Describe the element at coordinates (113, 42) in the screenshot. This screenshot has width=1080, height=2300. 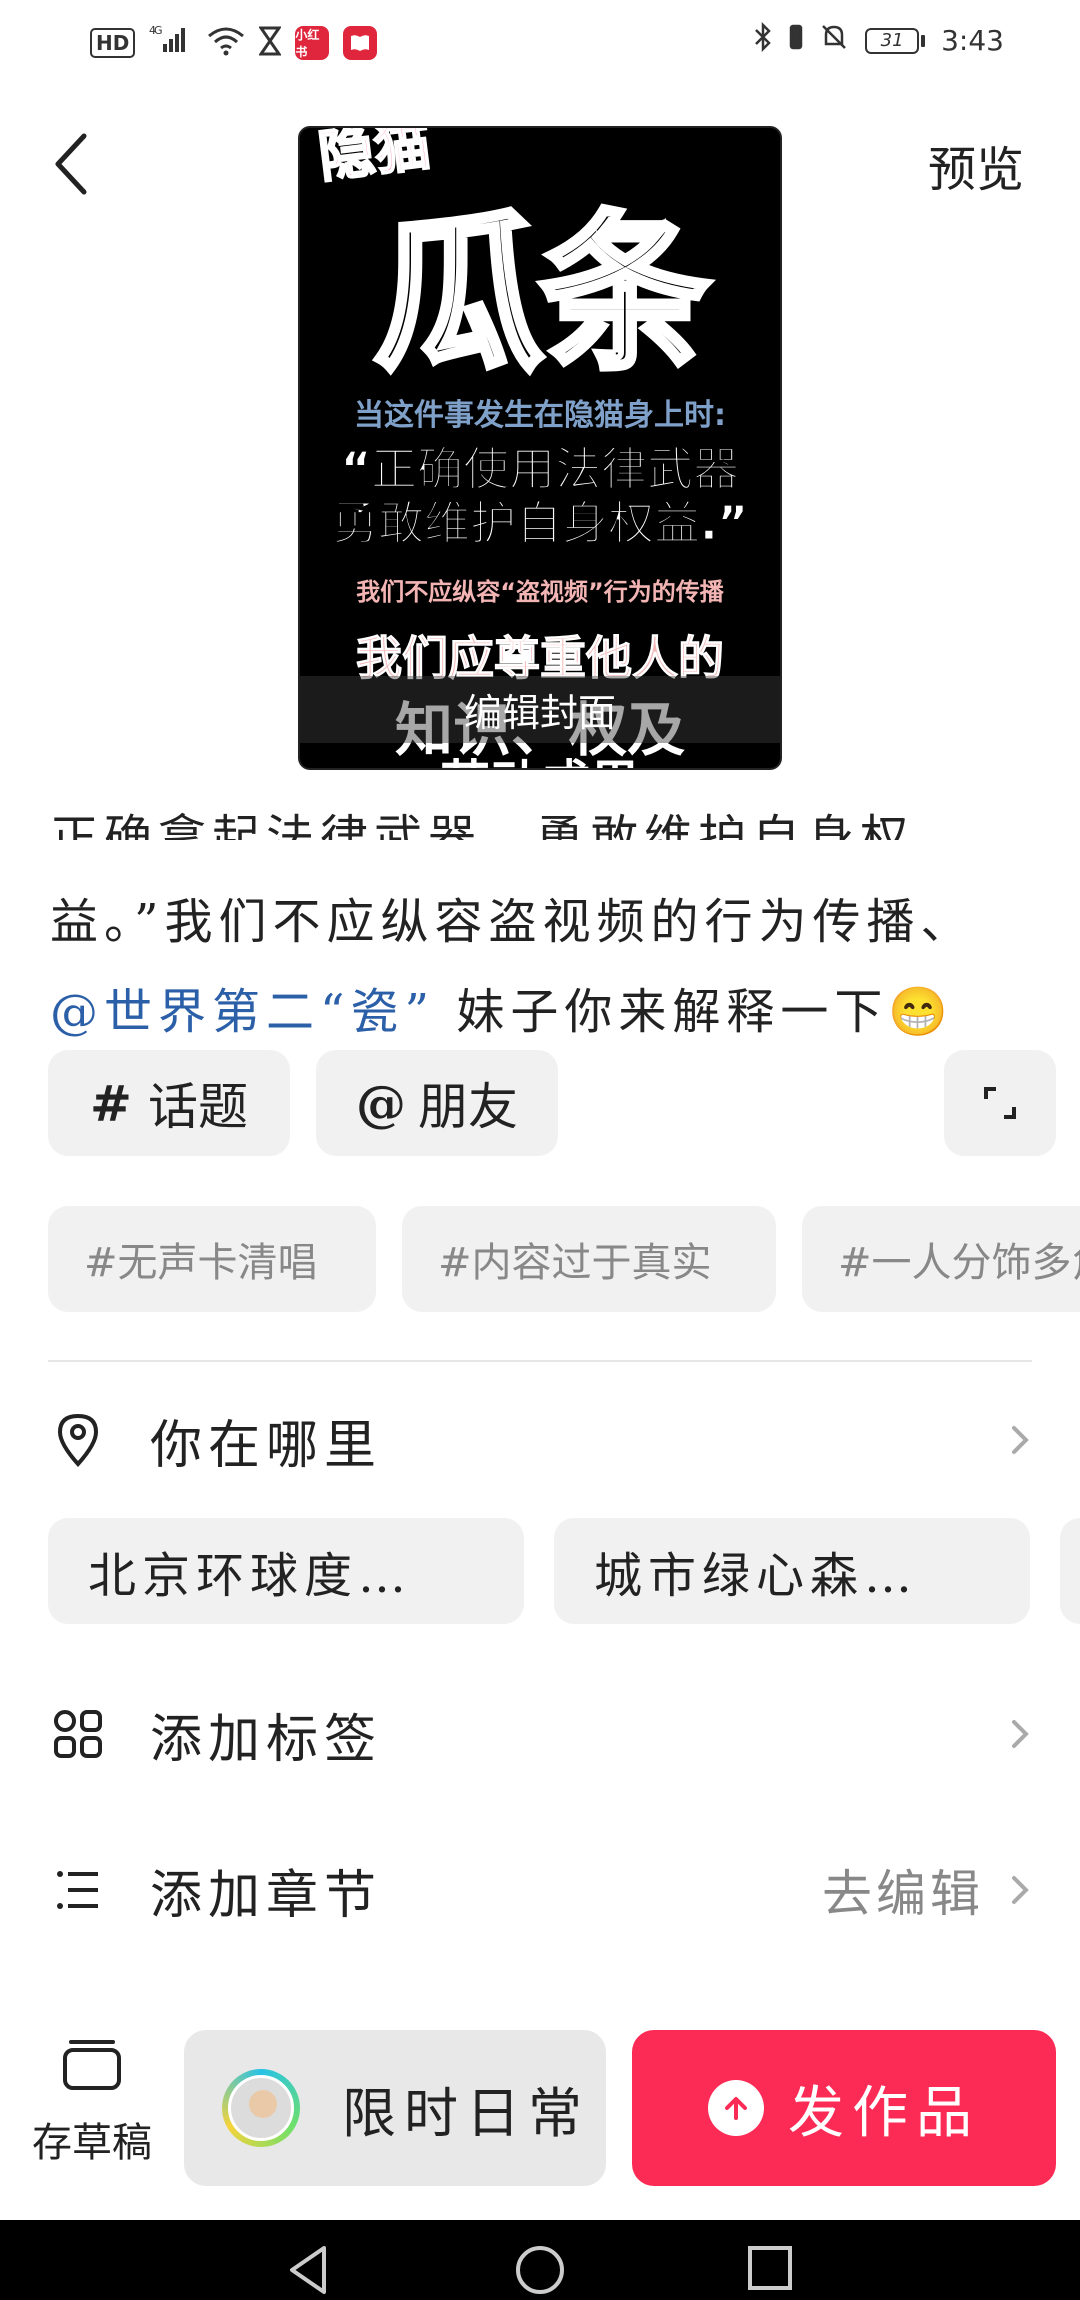
I see `hd-indicator: HD` at that location.